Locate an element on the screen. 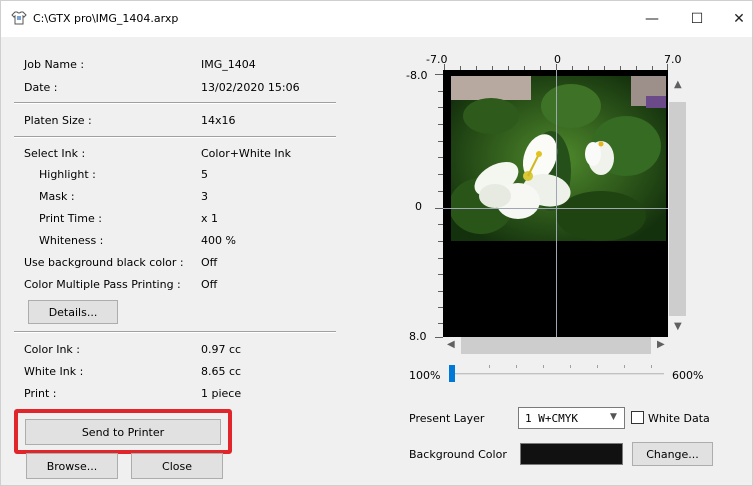 The height and width of the screenshot is (486, 753). scroll-left-icon: ◀ is located at coordinates (451, 344).